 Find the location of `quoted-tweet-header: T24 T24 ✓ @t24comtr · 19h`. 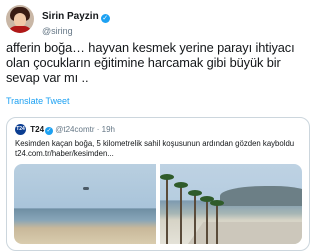

quoted-tweet-header: T24 T24 ✓ @t24comtr · 19h is located at coordinates (65, 130).